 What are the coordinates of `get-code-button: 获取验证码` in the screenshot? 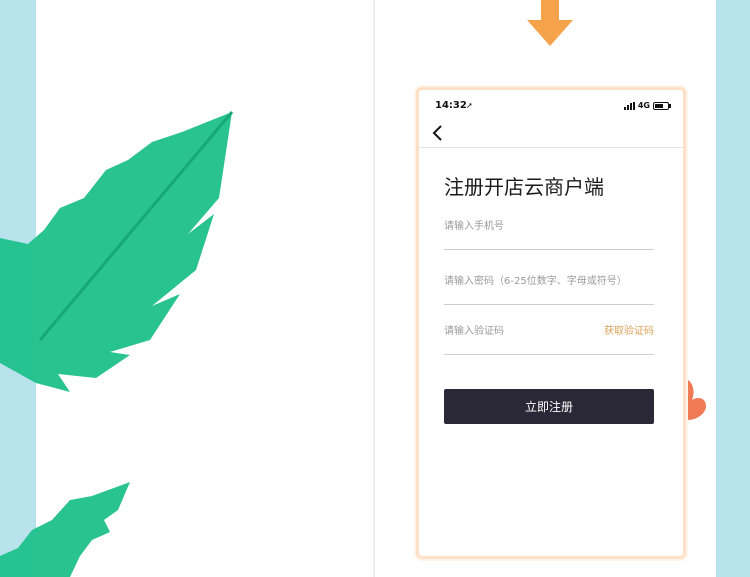 It's located at (629, 329).